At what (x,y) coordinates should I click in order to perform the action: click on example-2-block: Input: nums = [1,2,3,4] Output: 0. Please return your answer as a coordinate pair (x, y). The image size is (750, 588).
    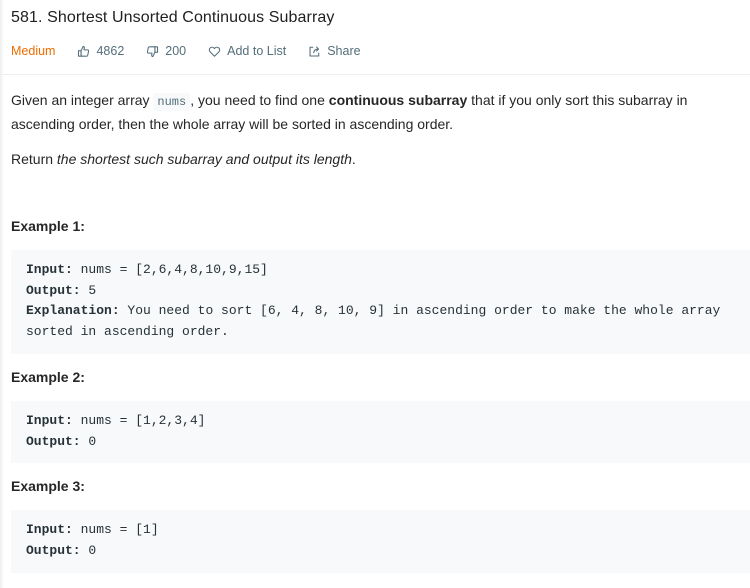
    Looking at the image, I should click on (380, 432).